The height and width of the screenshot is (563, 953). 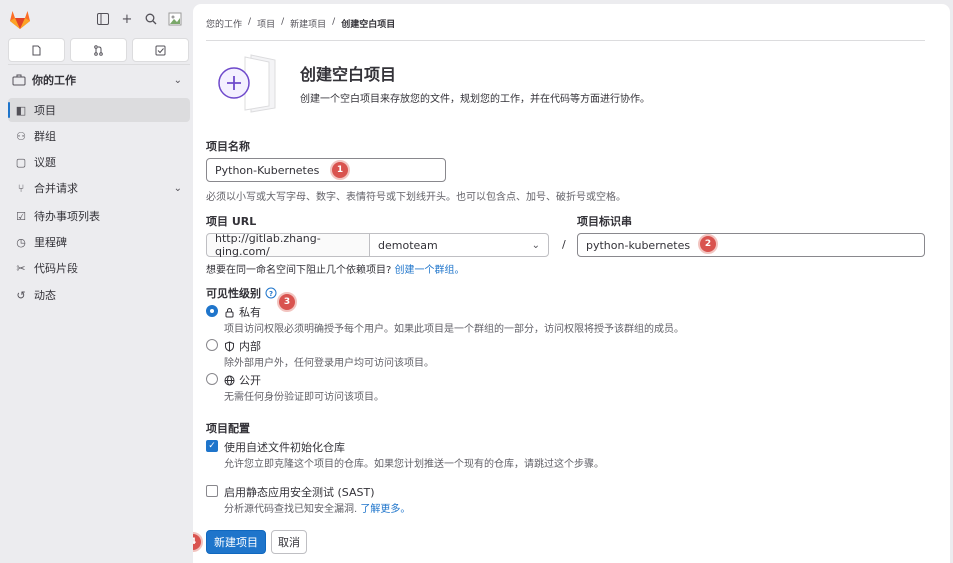 I want to click on sidebar-separator, so click(x=99, y=64).